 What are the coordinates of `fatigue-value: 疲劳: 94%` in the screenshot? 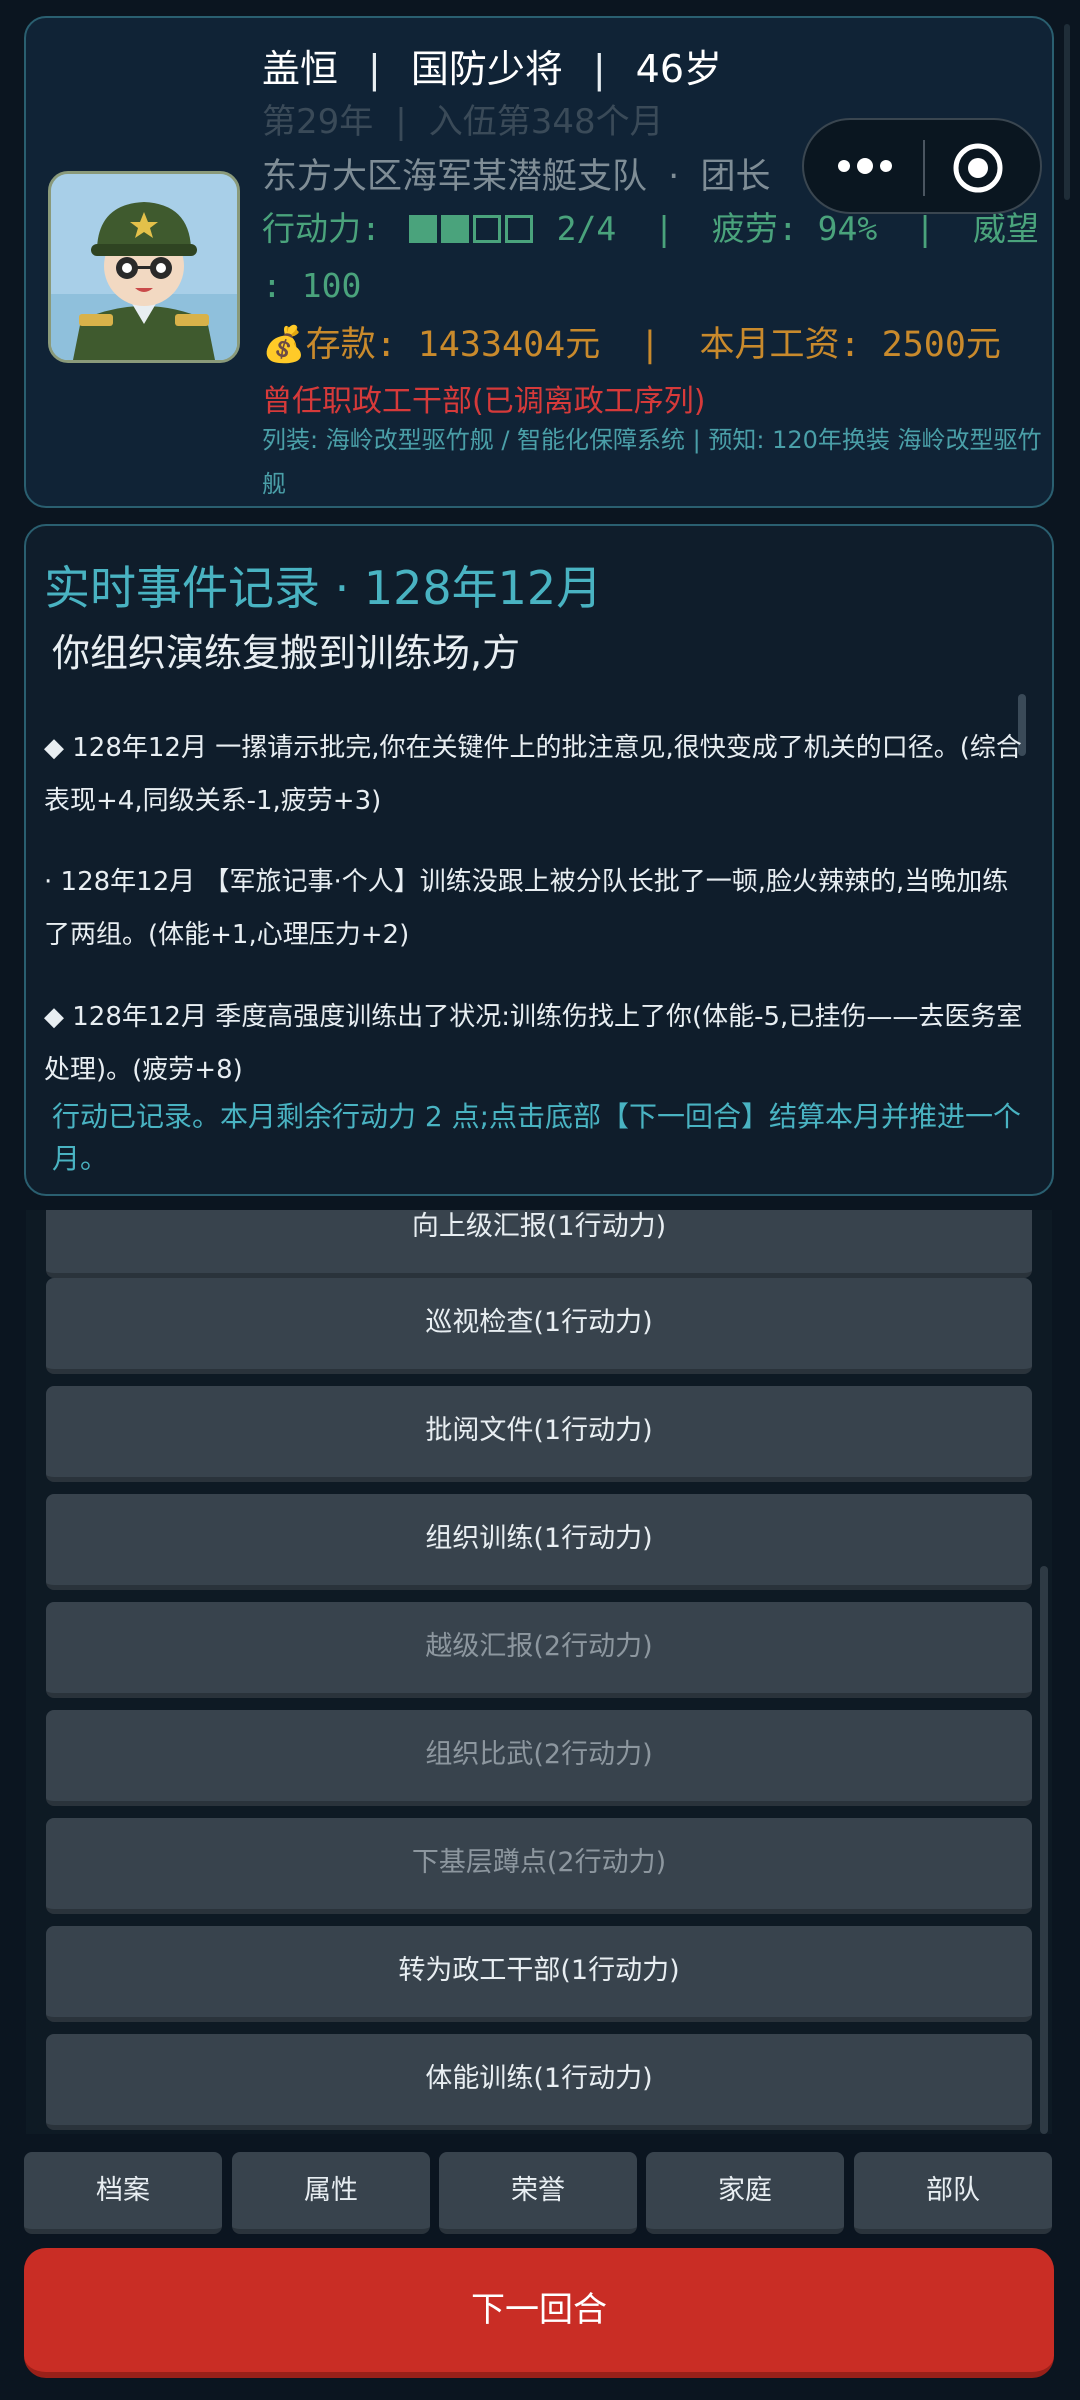 It's located at (794, 228).